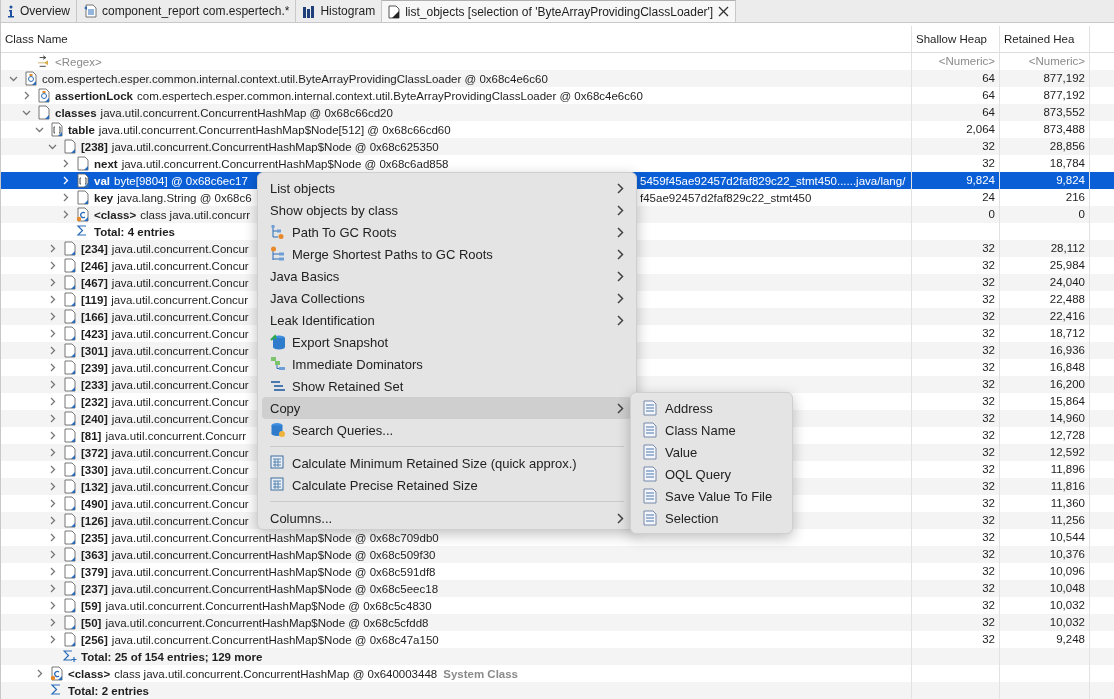 This screenshot has width=1114, height=699. I want to click on retained-heap-value: 14,960, so click(1067, 418).